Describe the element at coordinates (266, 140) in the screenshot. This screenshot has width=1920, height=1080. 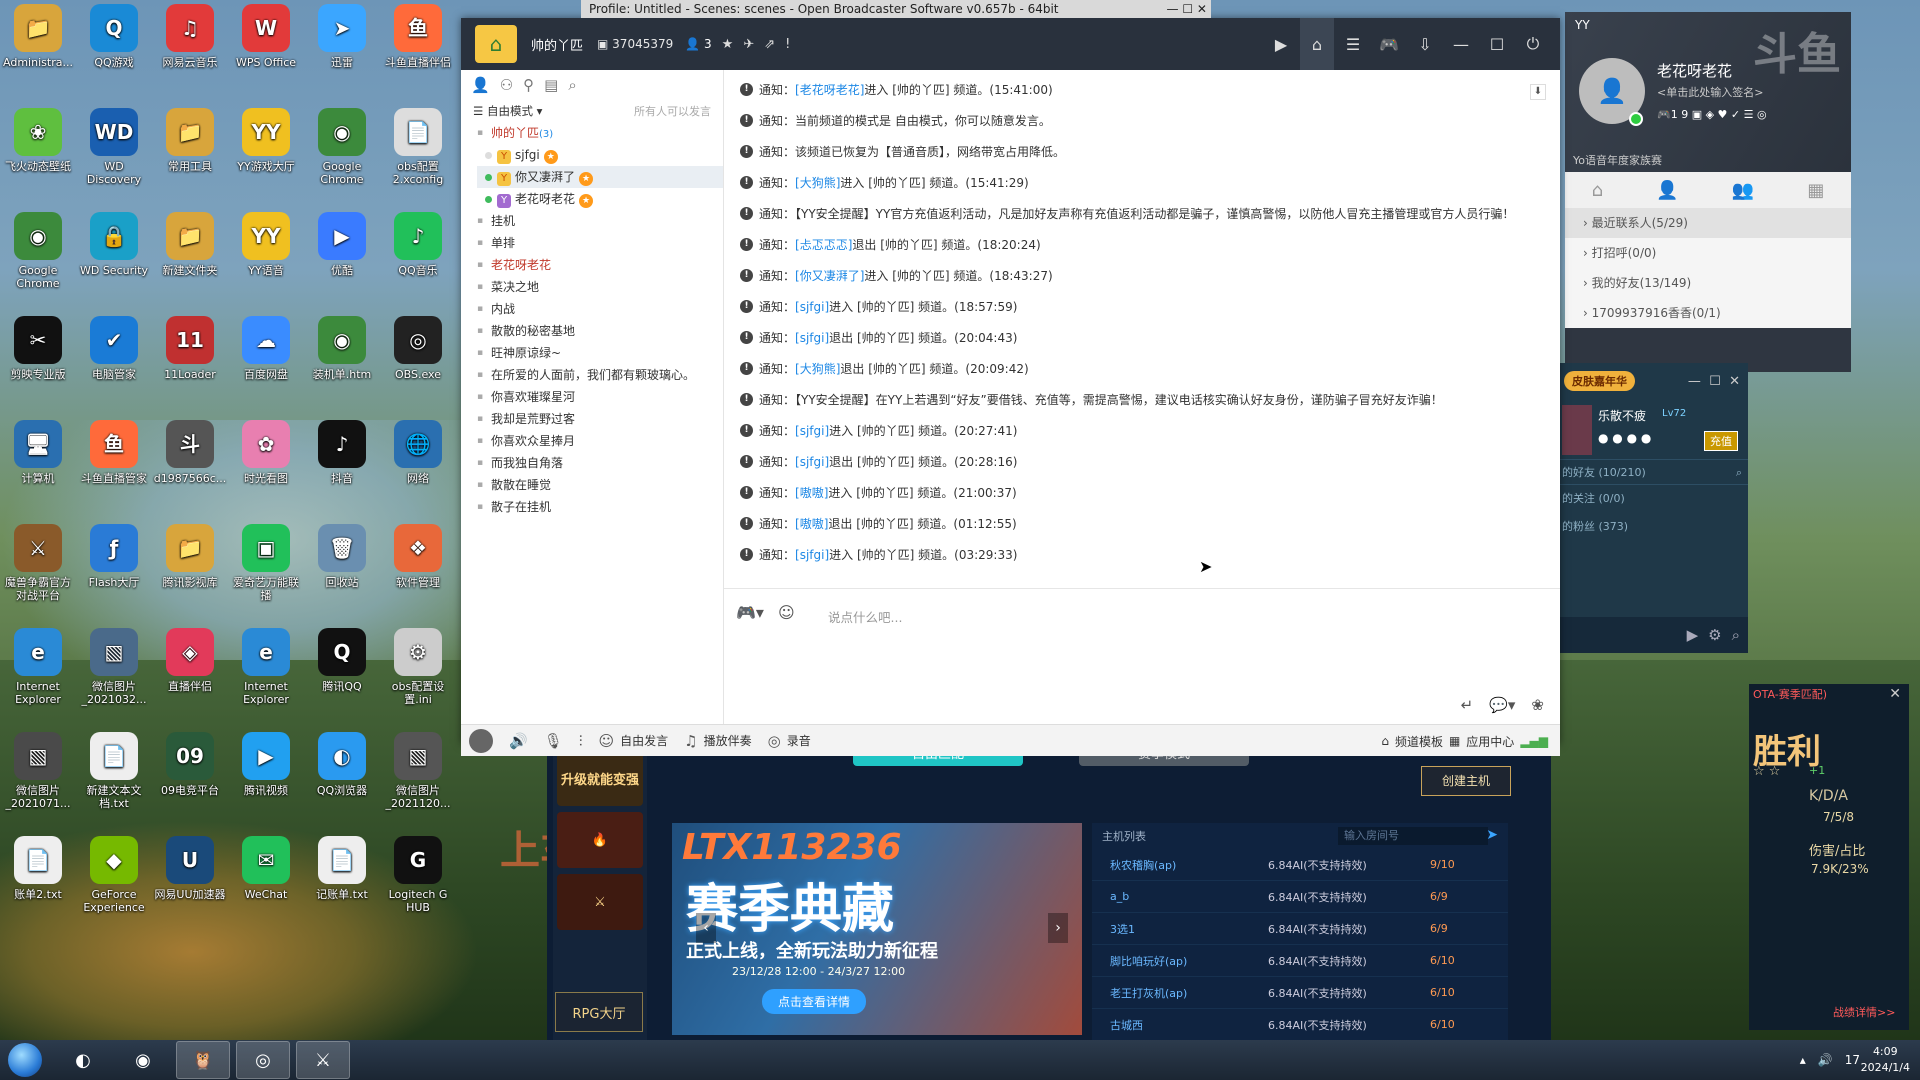
I see `desktop-icon: YY YY游戏大厅` at that location.